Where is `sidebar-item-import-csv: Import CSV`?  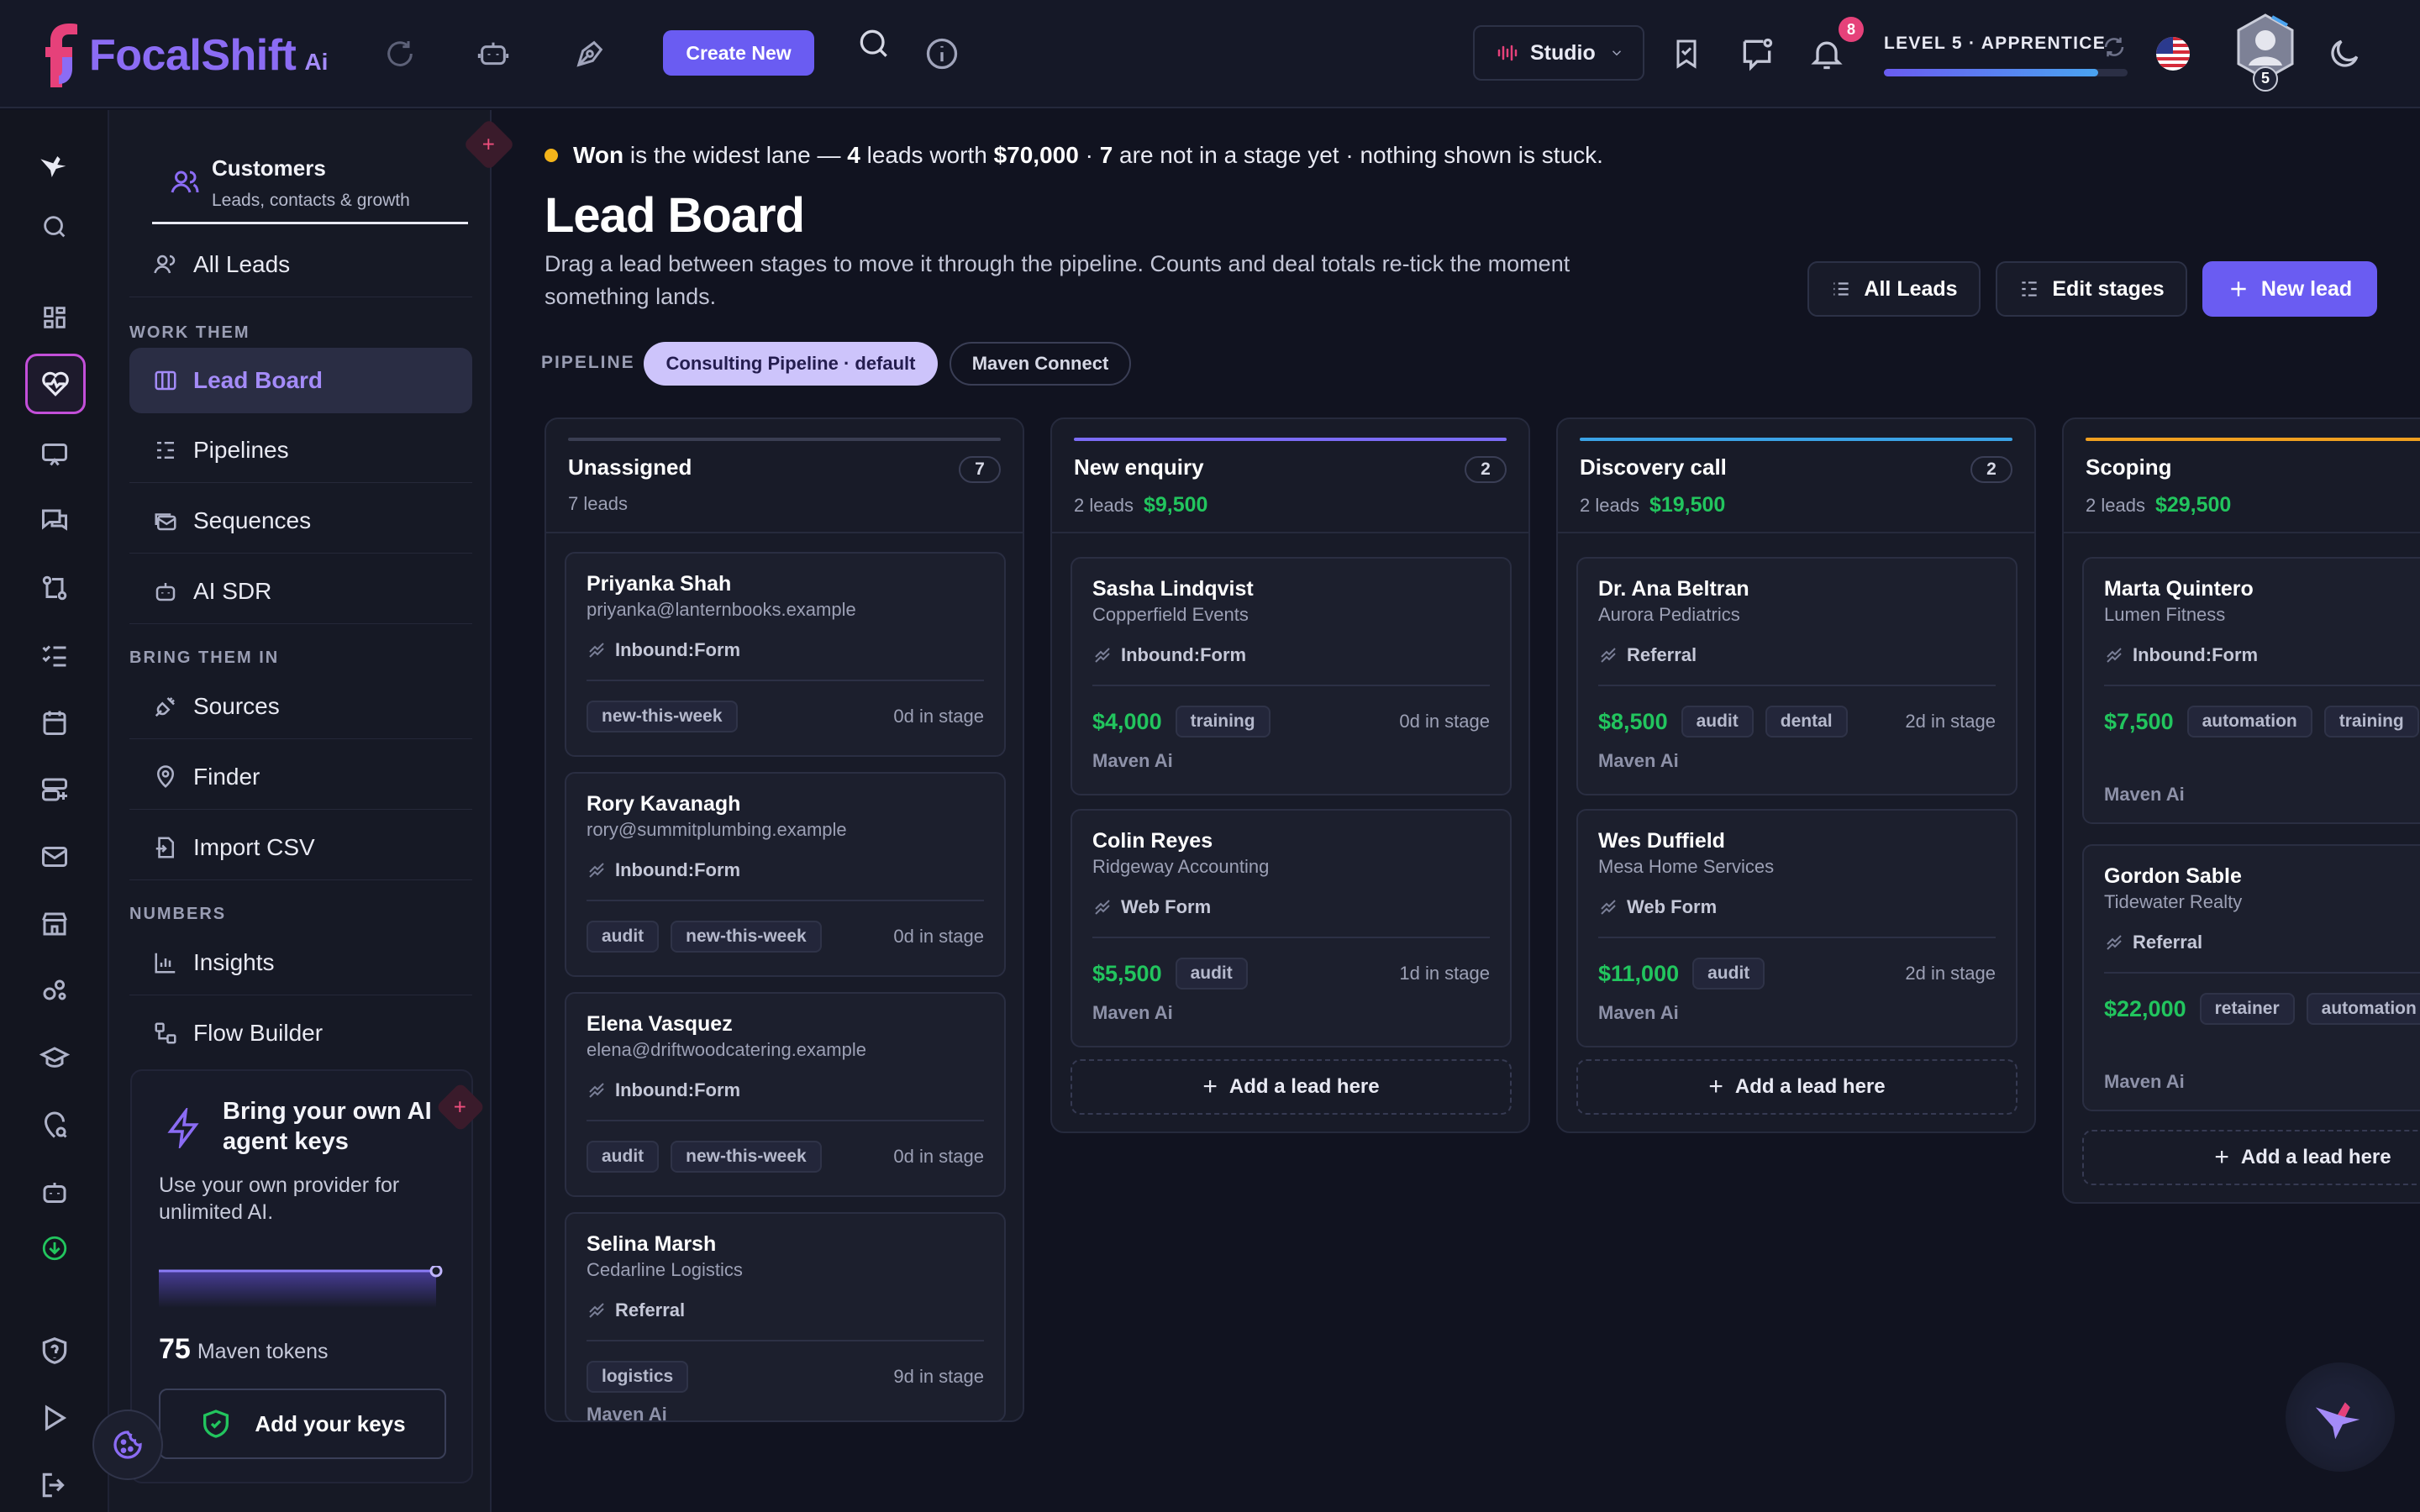
sidebar-item-import-csv: Import CSV is located at coordinates (300, 847).